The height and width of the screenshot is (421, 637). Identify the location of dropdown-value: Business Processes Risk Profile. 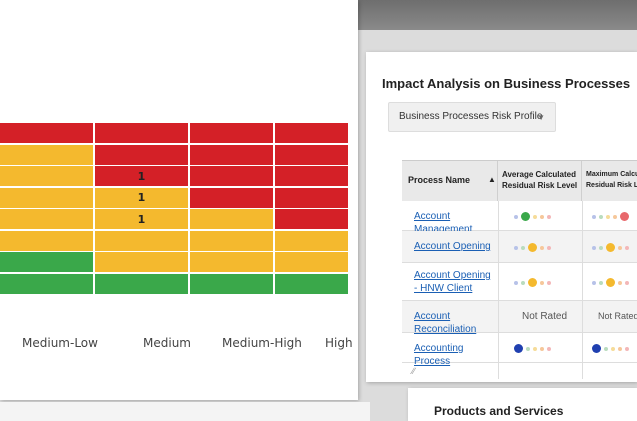
(471, 116).